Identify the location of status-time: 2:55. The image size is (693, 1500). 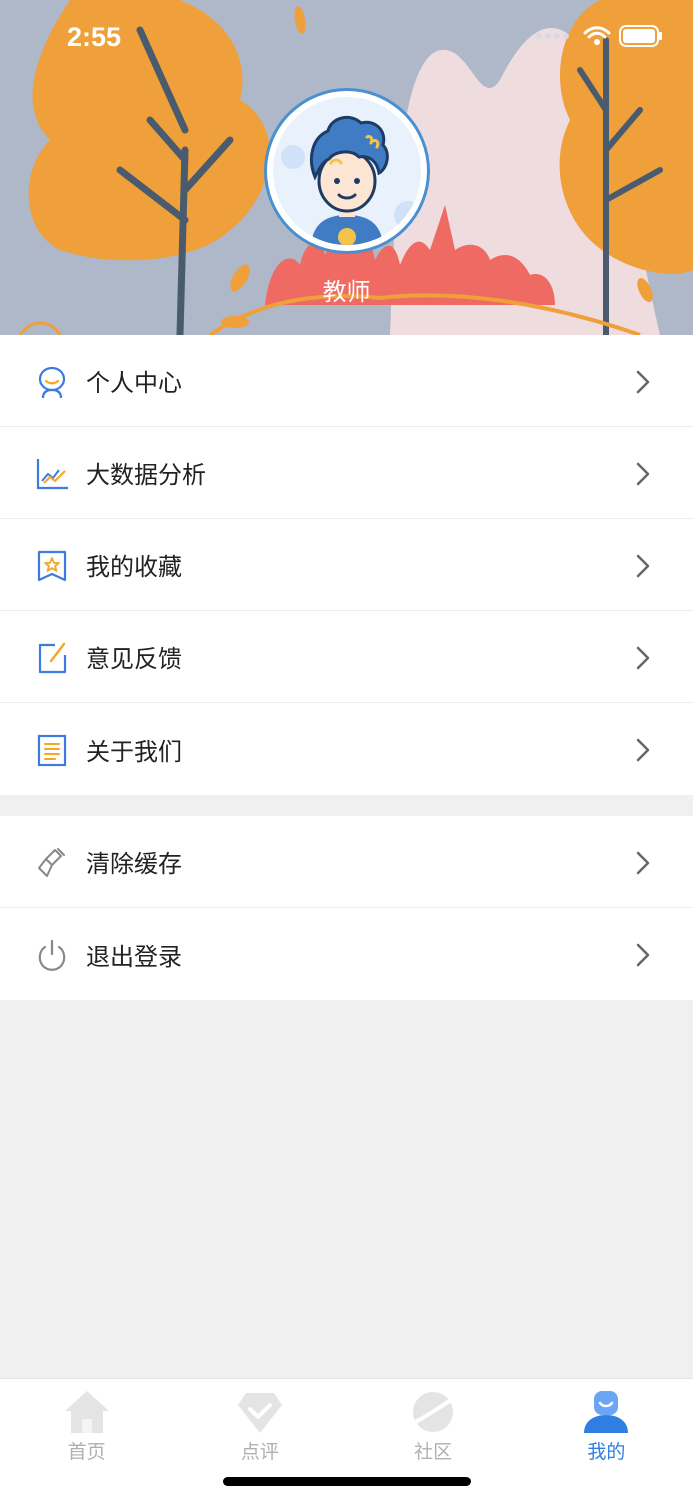
(94, 37).